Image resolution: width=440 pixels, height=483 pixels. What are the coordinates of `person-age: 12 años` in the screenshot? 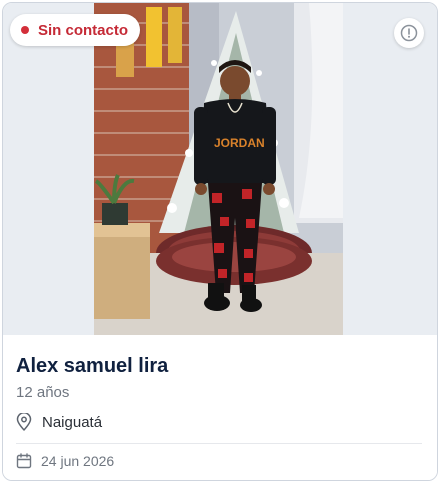 It's located at (43, 392).